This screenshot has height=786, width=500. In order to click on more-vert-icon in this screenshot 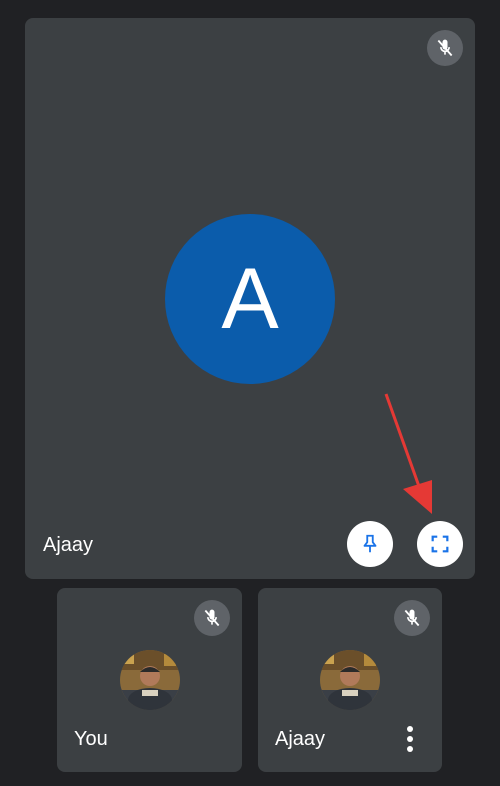, I will do `click(410, 729)`.